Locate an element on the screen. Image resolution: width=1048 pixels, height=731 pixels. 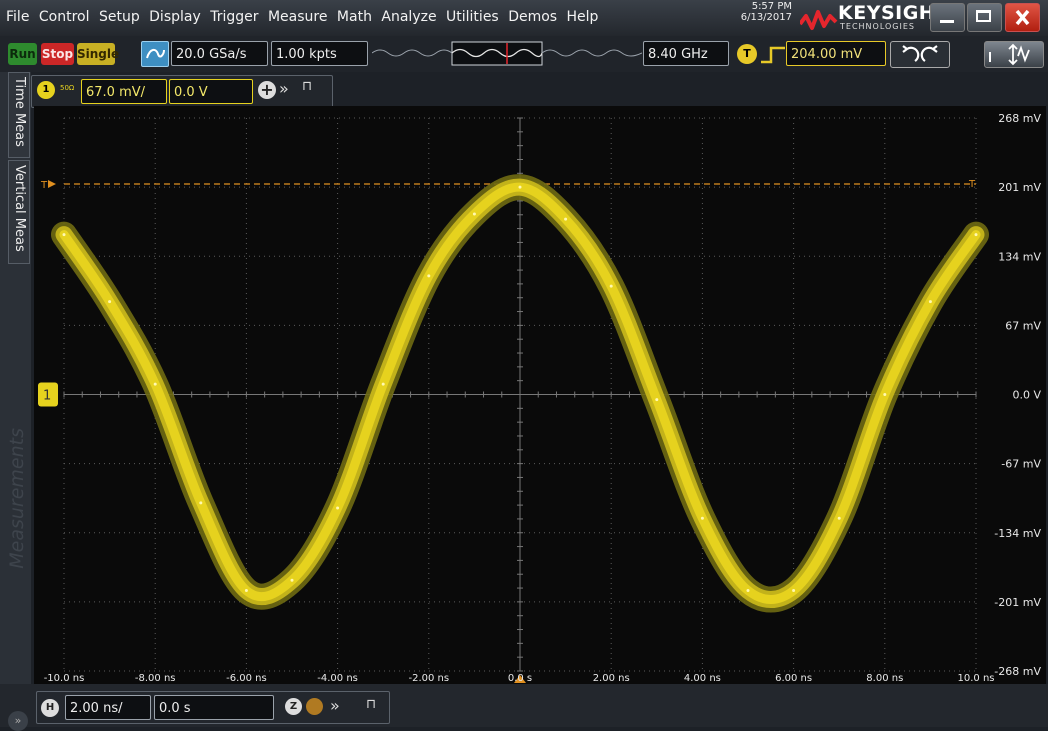
menu-trigger: Trigger is located at coordinates (234, 17).